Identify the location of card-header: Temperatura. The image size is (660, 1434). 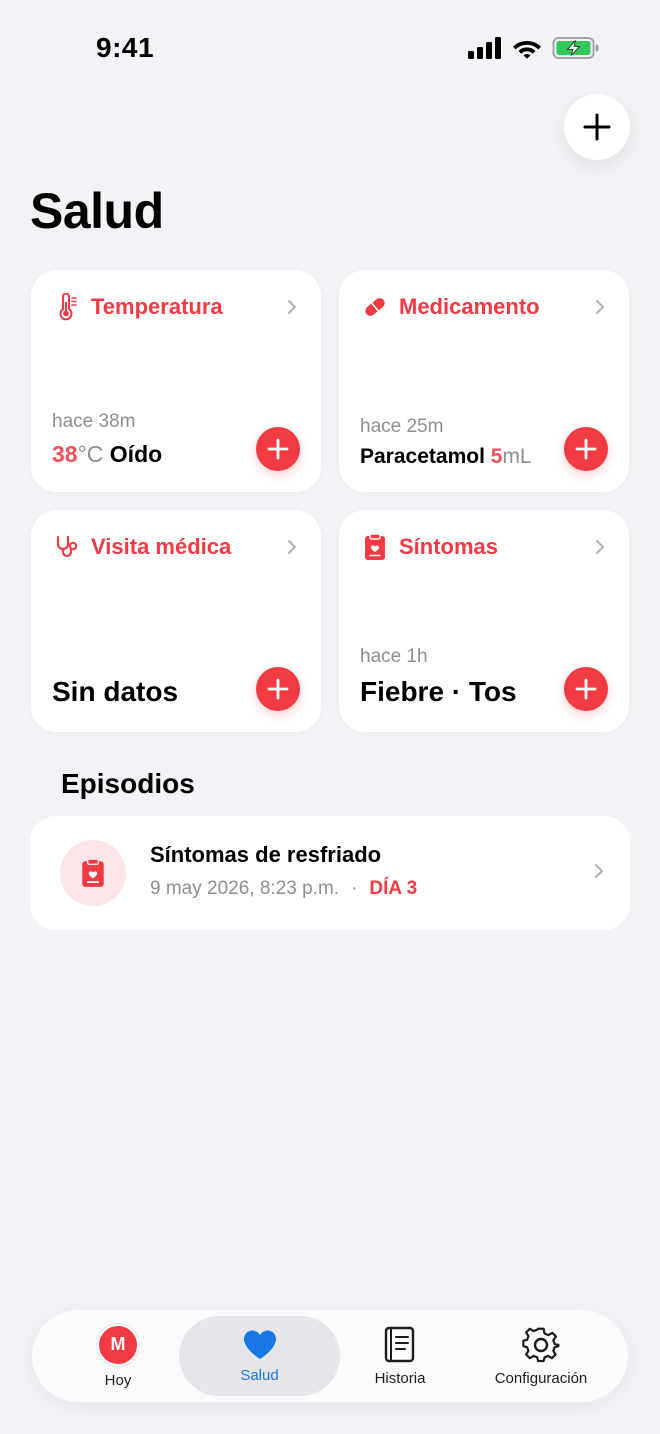
(176, 307).